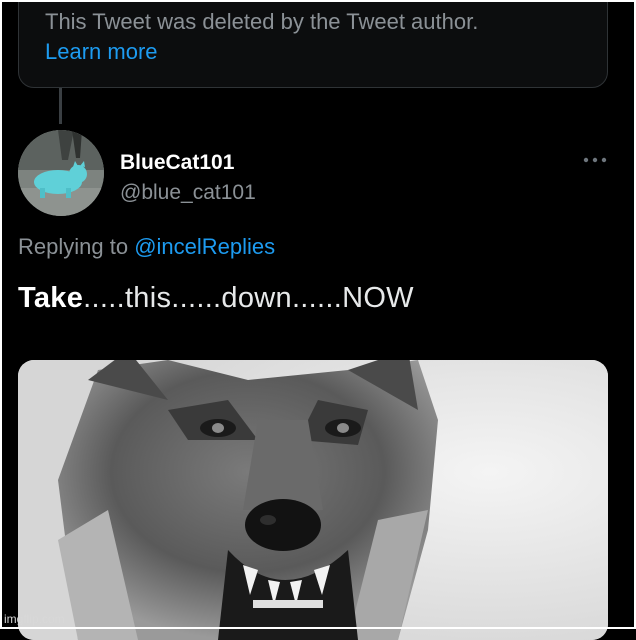 The width and height of the screenshot is (636, 640). I want to click on thread-connector-line, so click(60, 106).